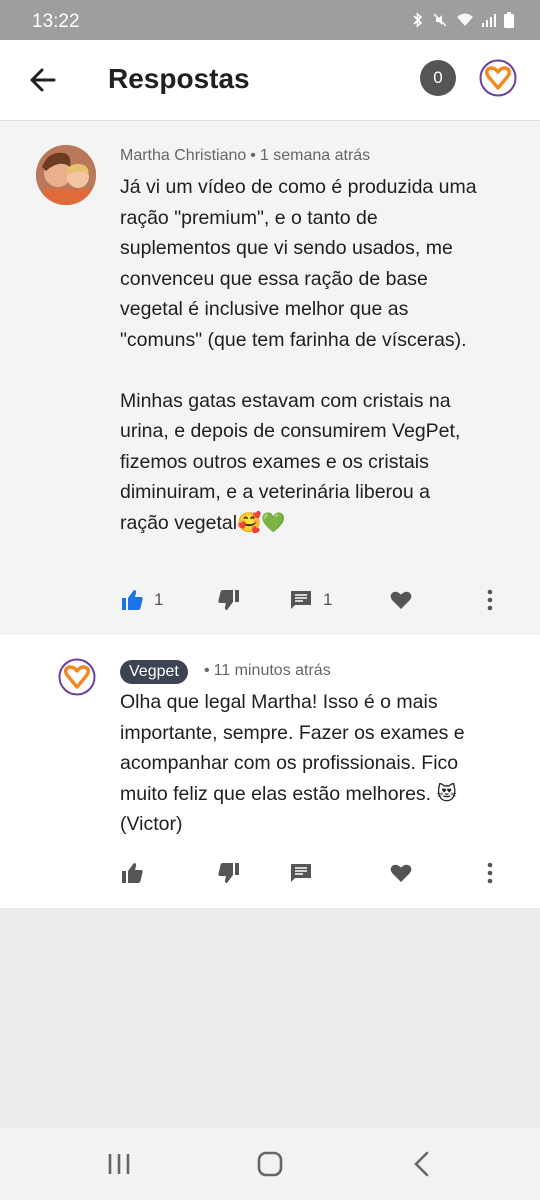 This screenshot has width=540, height=1200. What do you see at coordinates (272, 670) in the screenshot?
I see `reply-time: 11 minutos atrás` at bounding box center [272, 670].